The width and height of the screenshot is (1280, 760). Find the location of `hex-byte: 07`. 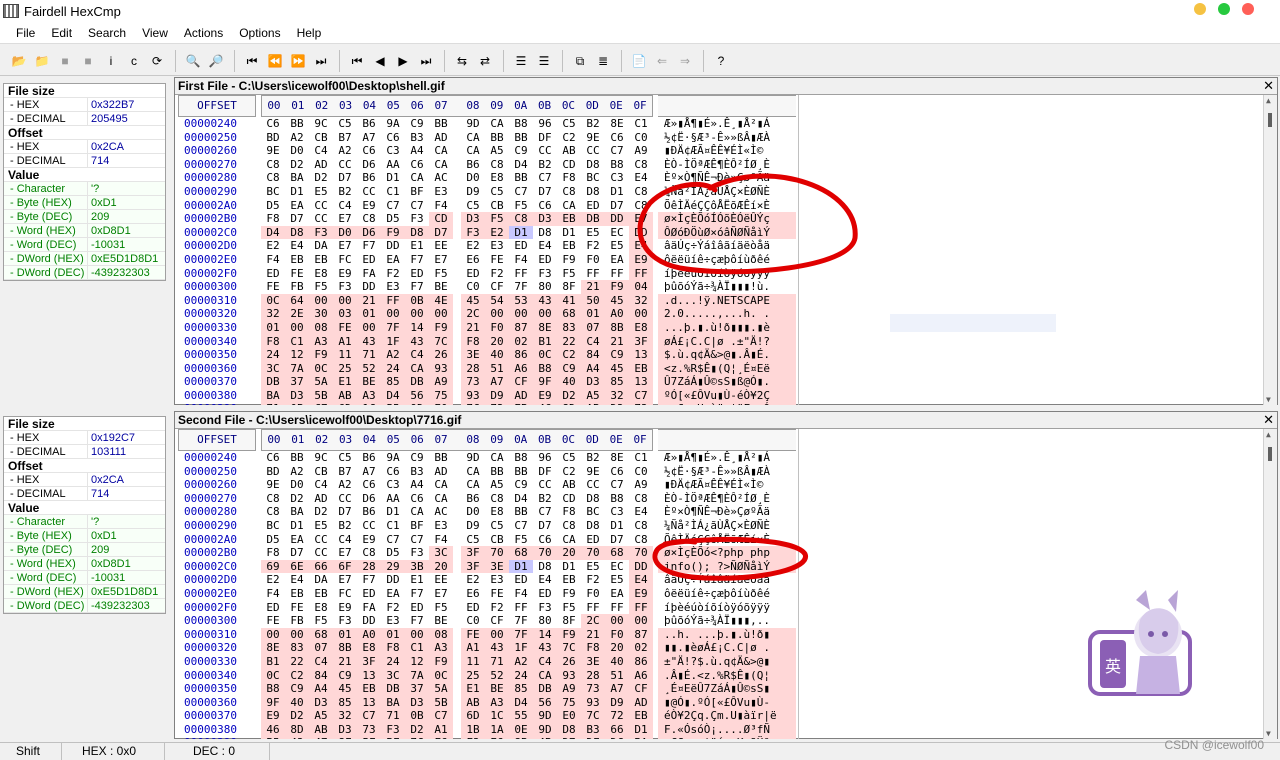

hex-byte: 07 is located at coordinates (321, 648).